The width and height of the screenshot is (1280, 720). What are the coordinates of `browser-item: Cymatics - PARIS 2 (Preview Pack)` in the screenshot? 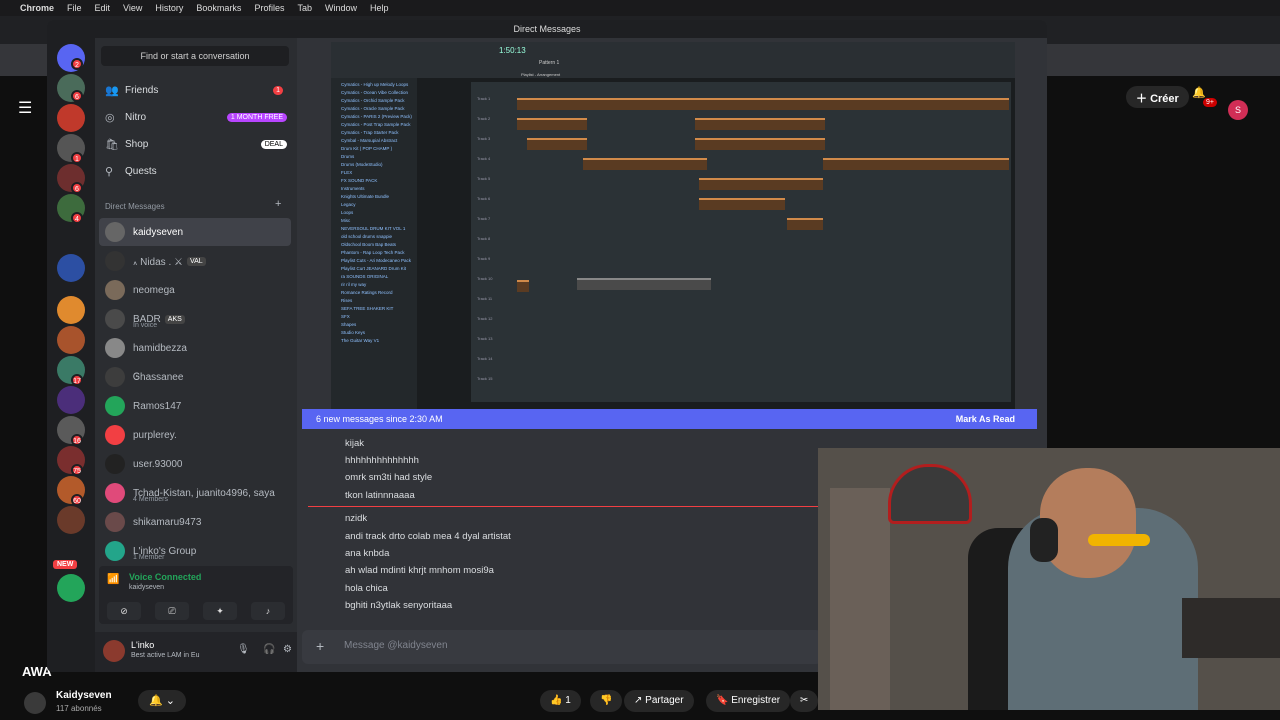 It's located at (376, 116).